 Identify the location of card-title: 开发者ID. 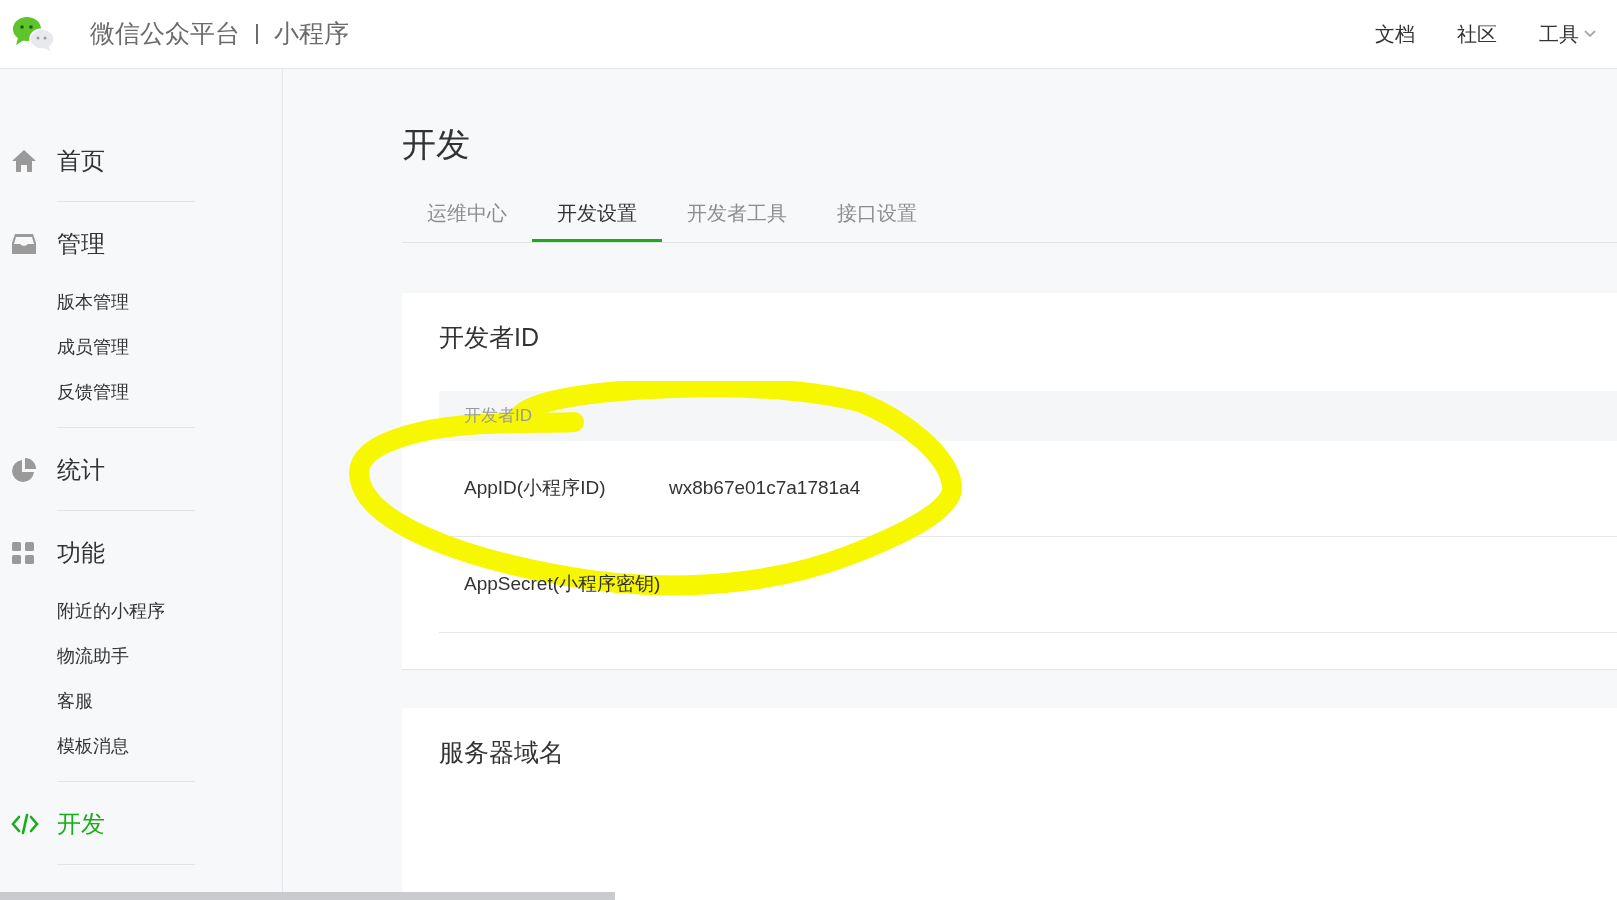
(489, 337).